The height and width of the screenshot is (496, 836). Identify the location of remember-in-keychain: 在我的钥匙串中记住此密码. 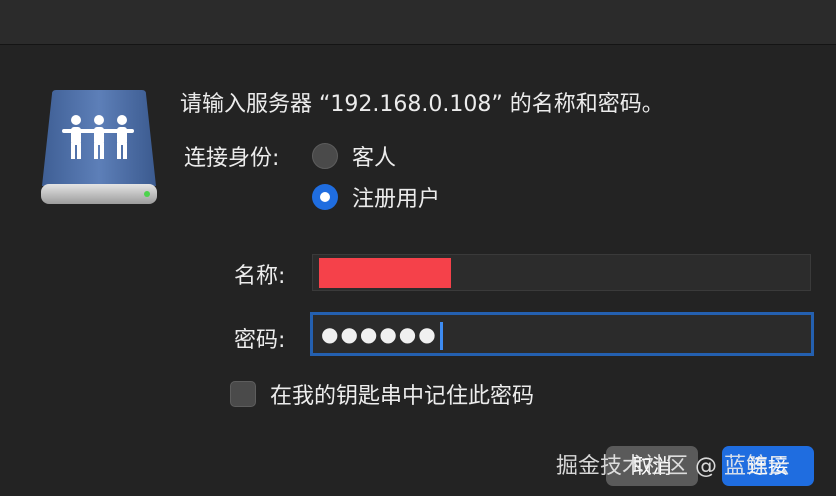
(382, 394).